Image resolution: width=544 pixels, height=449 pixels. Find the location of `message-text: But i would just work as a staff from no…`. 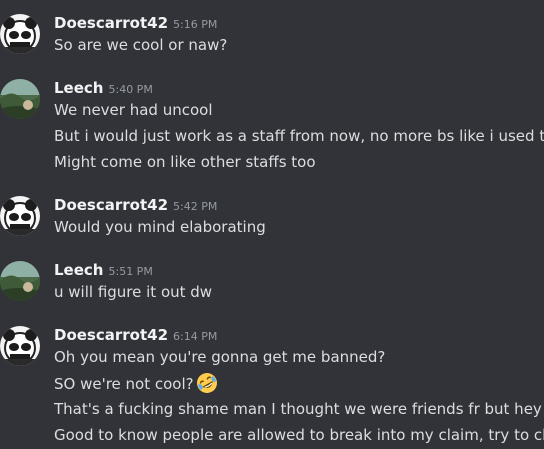

message-text: But i would just work as a staff from no… is located at coordinates (299, 136).